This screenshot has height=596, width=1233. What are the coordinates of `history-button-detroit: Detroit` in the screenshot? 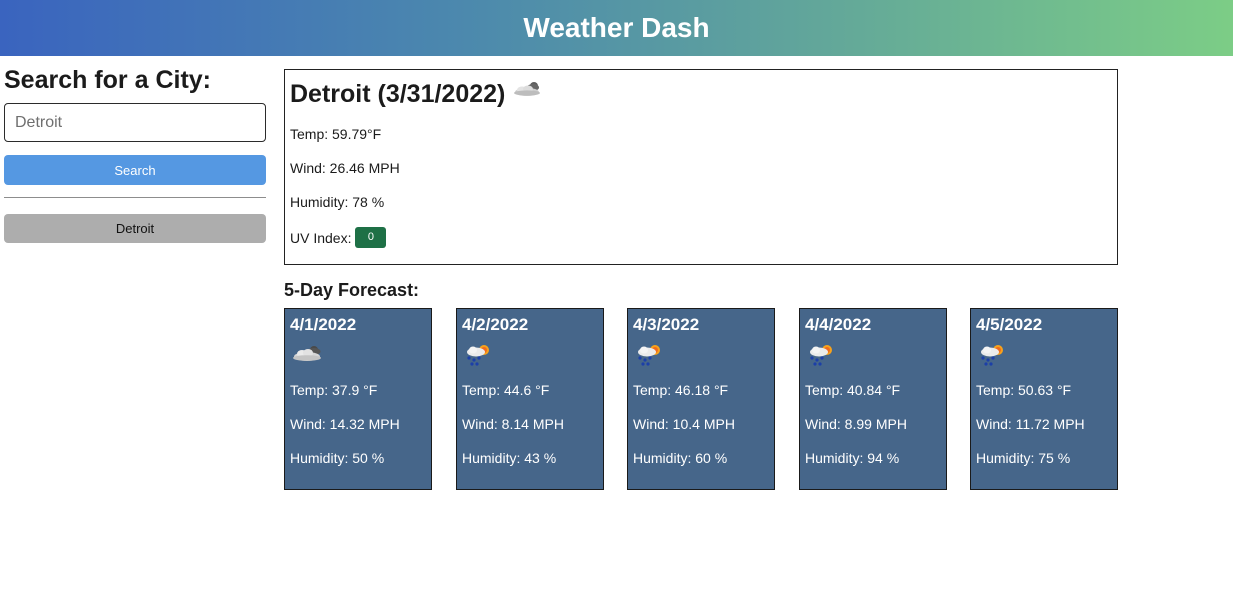 It's located at (135, 228).